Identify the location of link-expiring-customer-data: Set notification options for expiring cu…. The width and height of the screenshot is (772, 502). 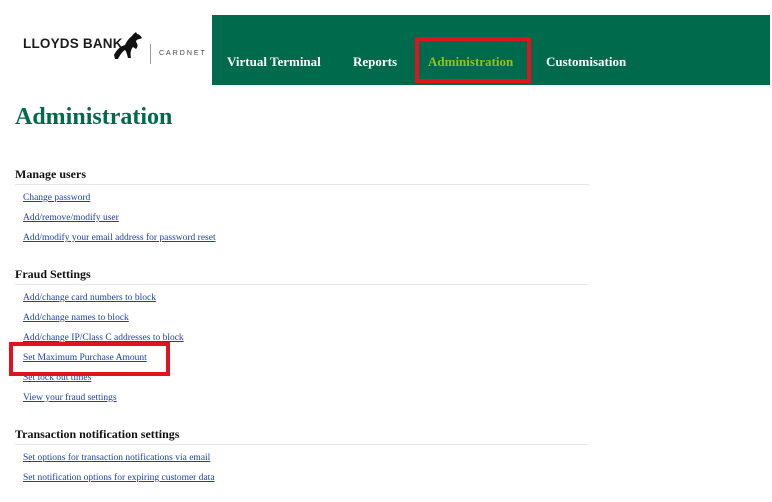
(119, 478).